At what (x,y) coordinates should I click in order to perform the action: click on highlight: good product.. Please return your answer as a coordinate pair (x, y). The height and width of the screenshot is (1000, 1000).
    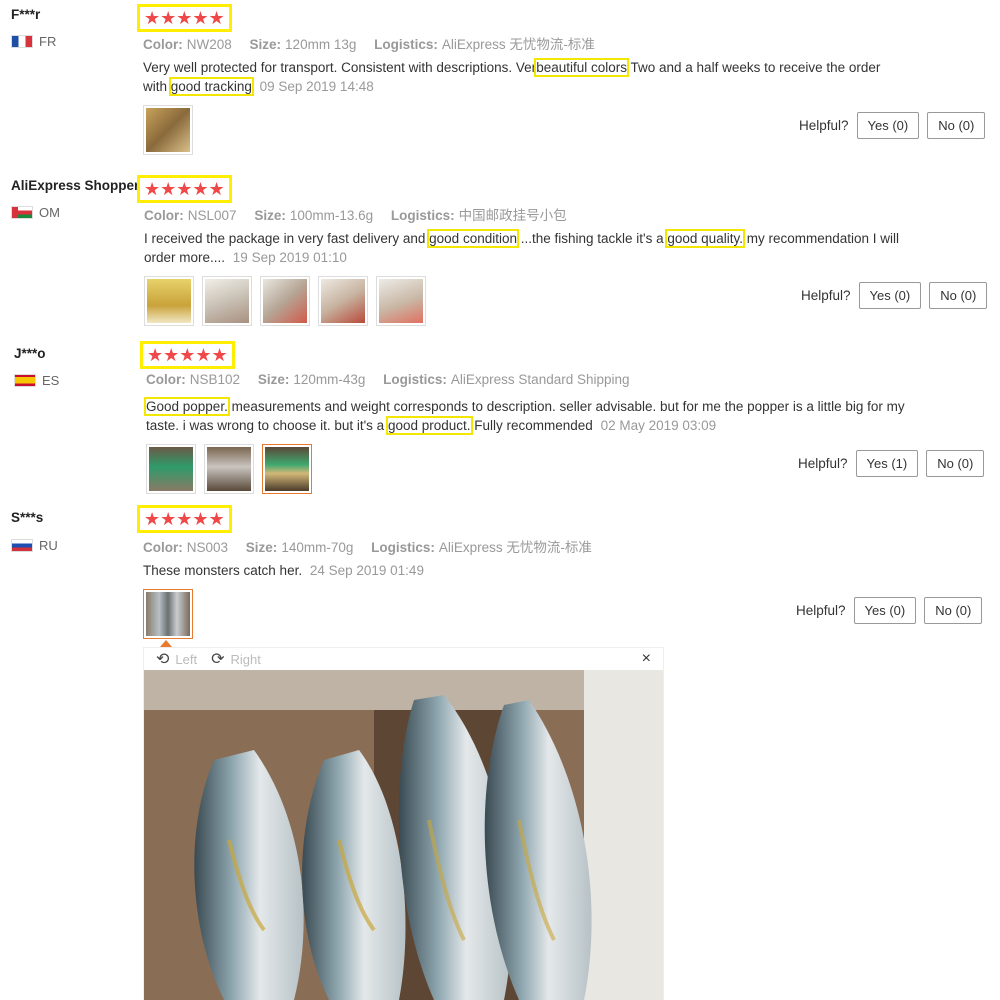
    Looking at the image, I should click on (429, 425).